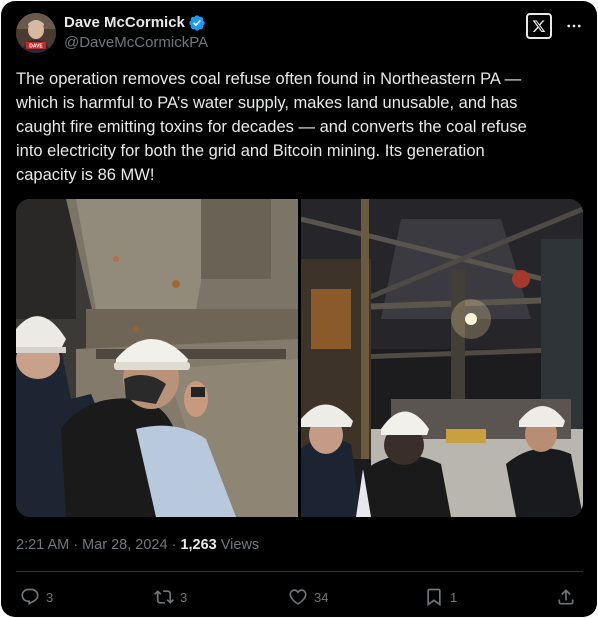  I want to click on tweet-metadata: 2:21 AM · Mar 28, 2024 · 1,263 Views, so click(137, 545).